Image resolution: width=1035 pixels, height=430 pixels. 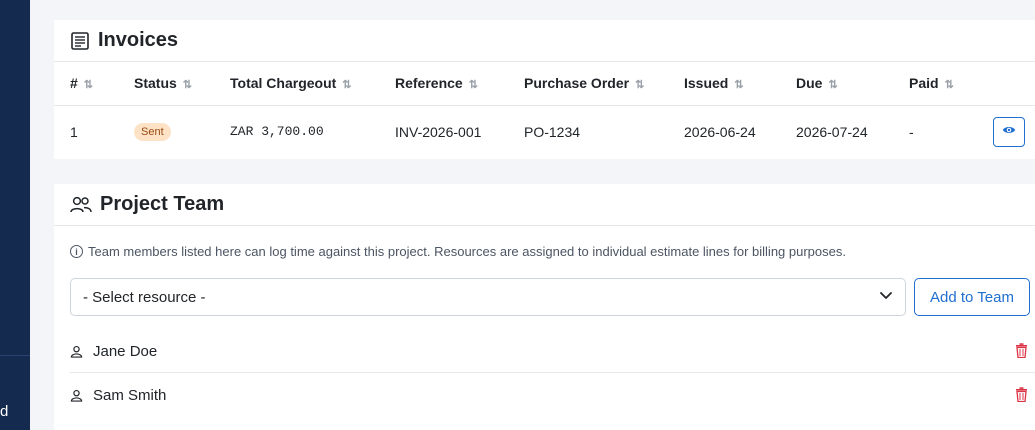 What do you see at coordinates (552, 131) in the screenshot?
I see `invoice-purchase-order: PO-1234` at bounding box center [552, 131].